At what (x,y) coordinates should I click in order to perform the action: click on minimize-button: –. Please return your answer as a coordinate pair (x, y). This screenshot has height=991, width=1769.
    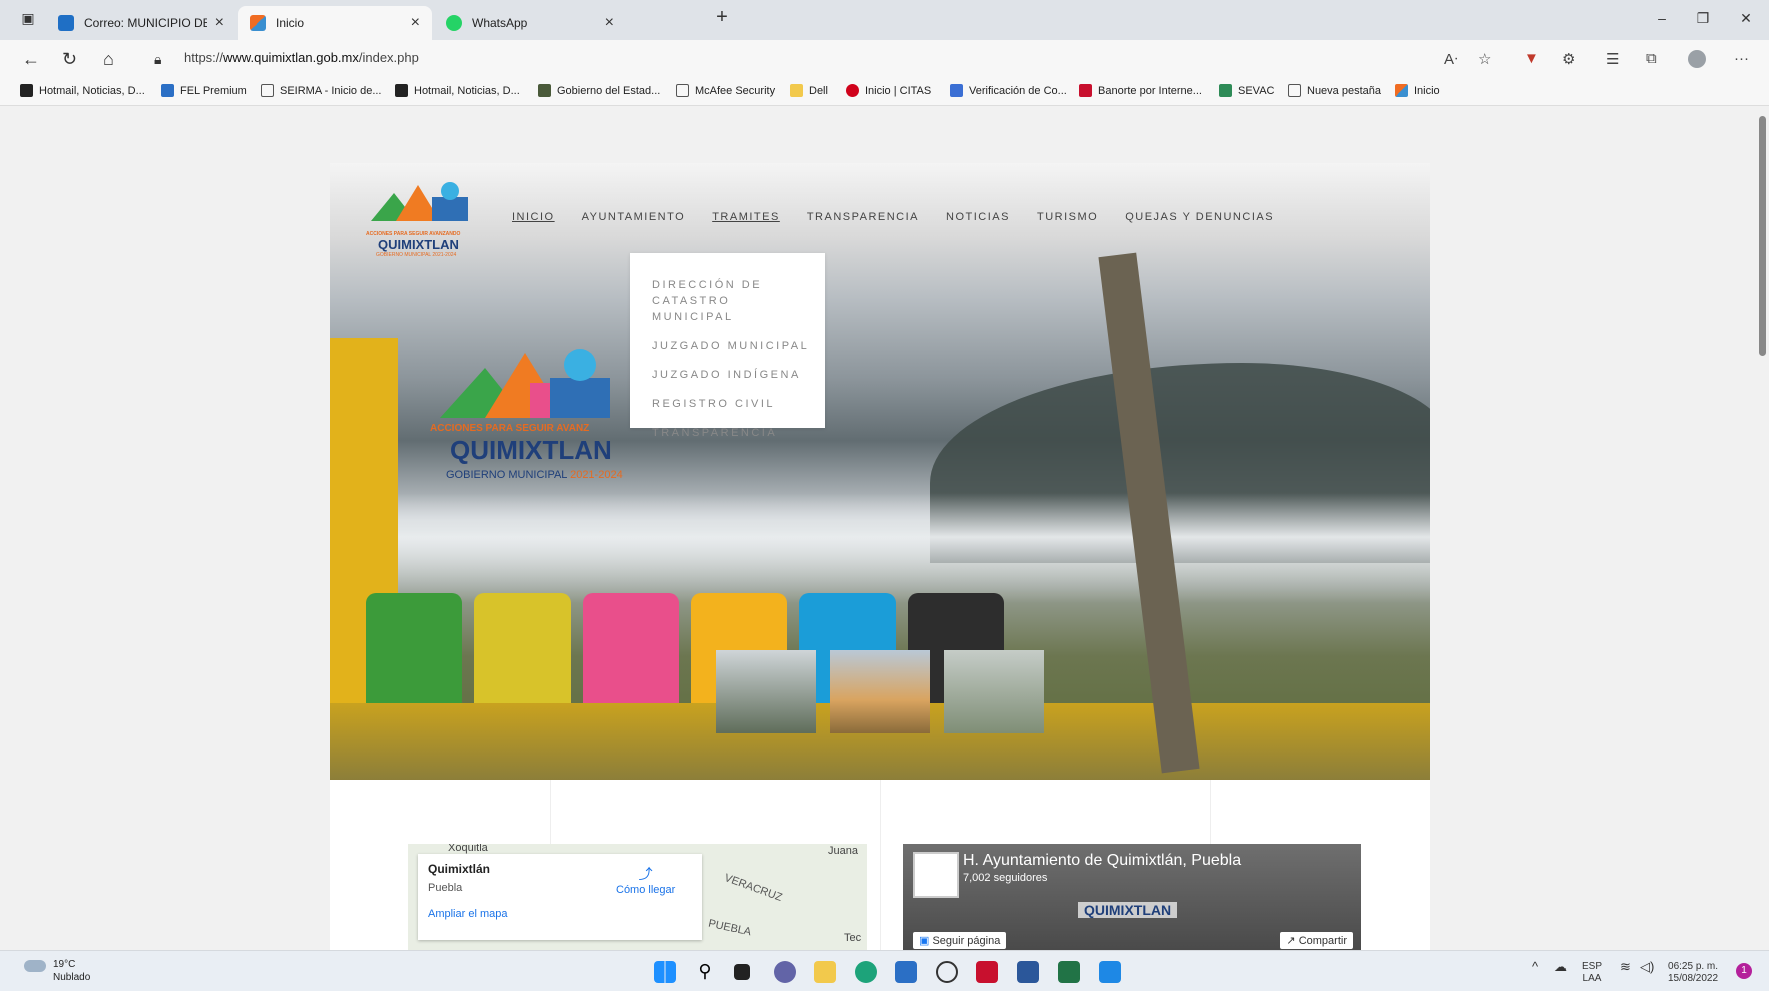
    Looking at the image, I should click on (1662, 20).